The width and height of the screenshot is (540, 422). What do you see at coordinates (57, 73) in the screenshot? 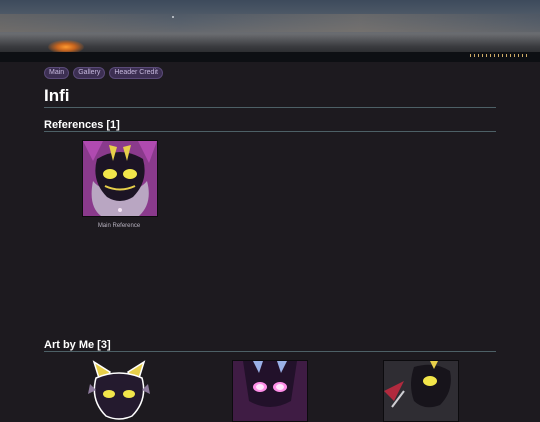
I see `nav-main-button: Main` at bounding box center [57, 73].